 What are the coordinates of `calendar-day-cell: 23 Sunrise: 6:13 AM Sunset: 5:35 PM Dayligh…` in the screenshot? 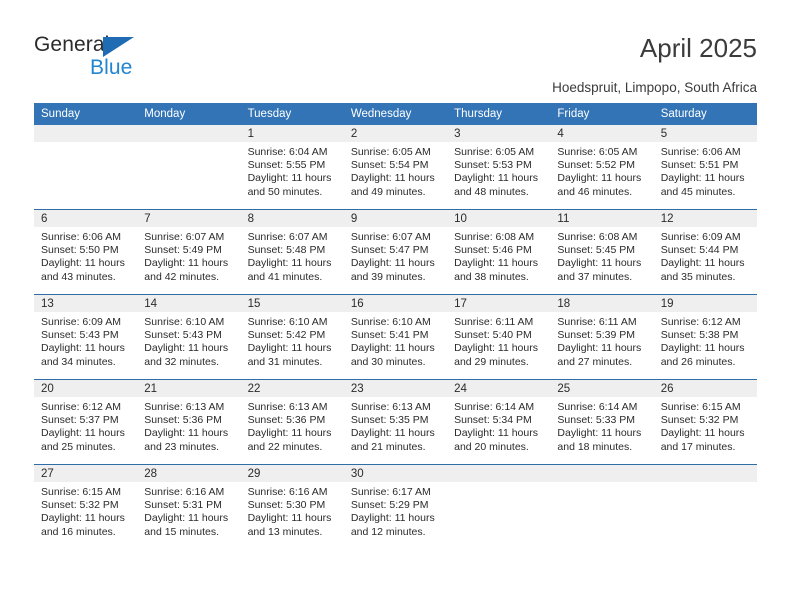 It's located at (395, 422).